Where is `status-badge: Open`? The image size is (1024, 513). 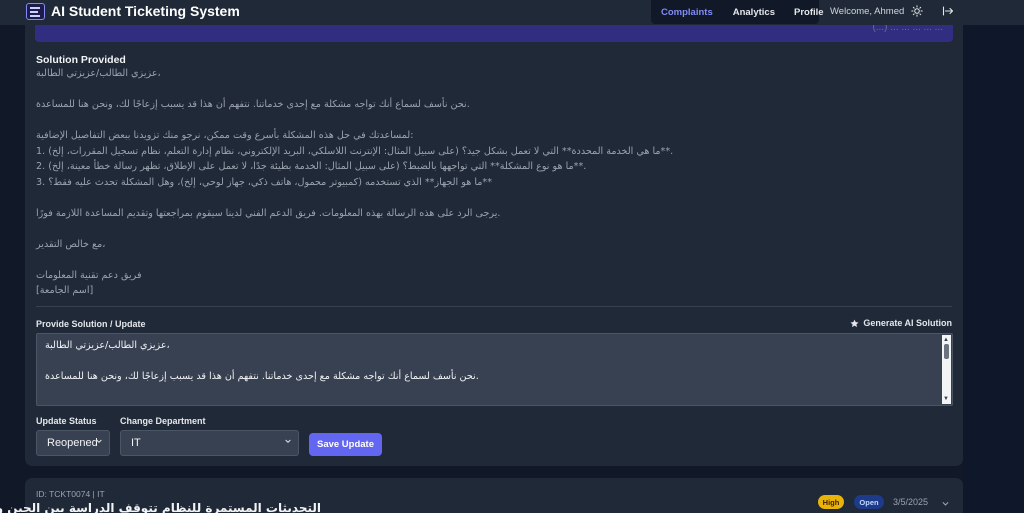 status-badge: Open is located at coordinates (869, 502).